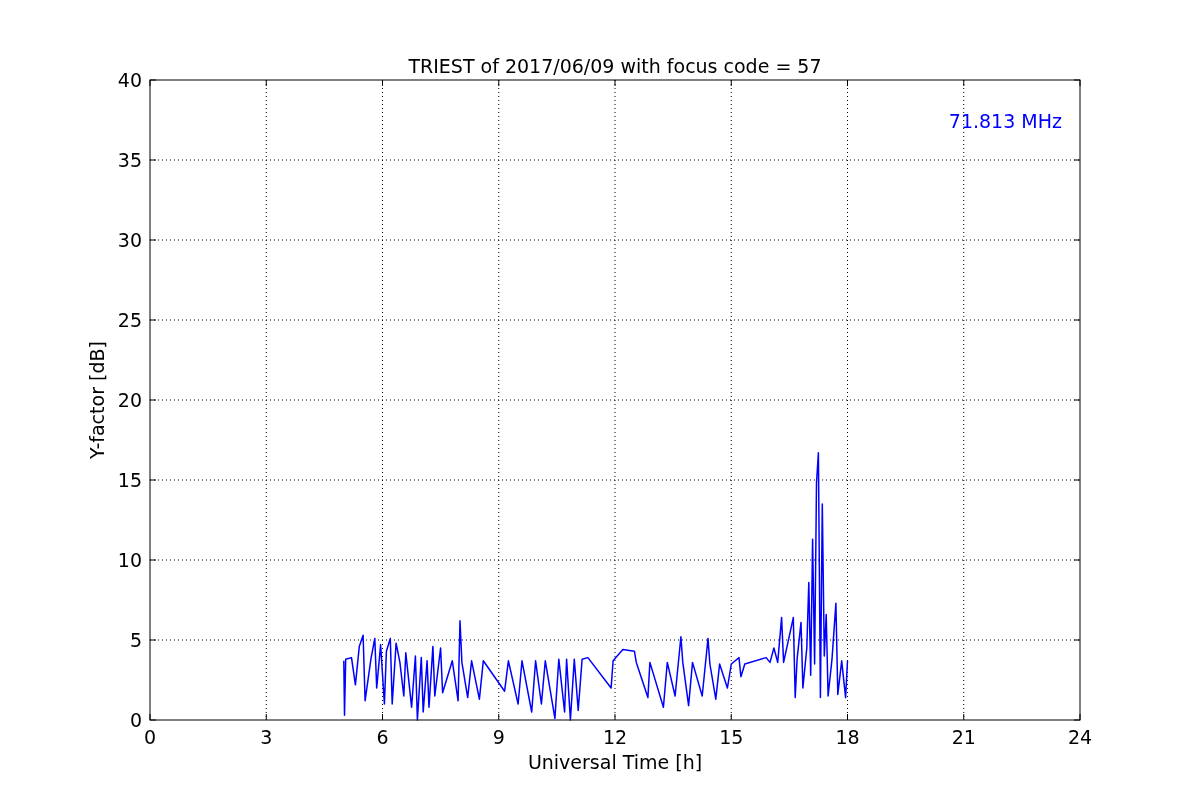 This screenshot has height=800, width=1200. What do you see at coordinates (963, 737) in the screenshot?
I see `x-tick-label: 21` at bounding box center [963, 737].